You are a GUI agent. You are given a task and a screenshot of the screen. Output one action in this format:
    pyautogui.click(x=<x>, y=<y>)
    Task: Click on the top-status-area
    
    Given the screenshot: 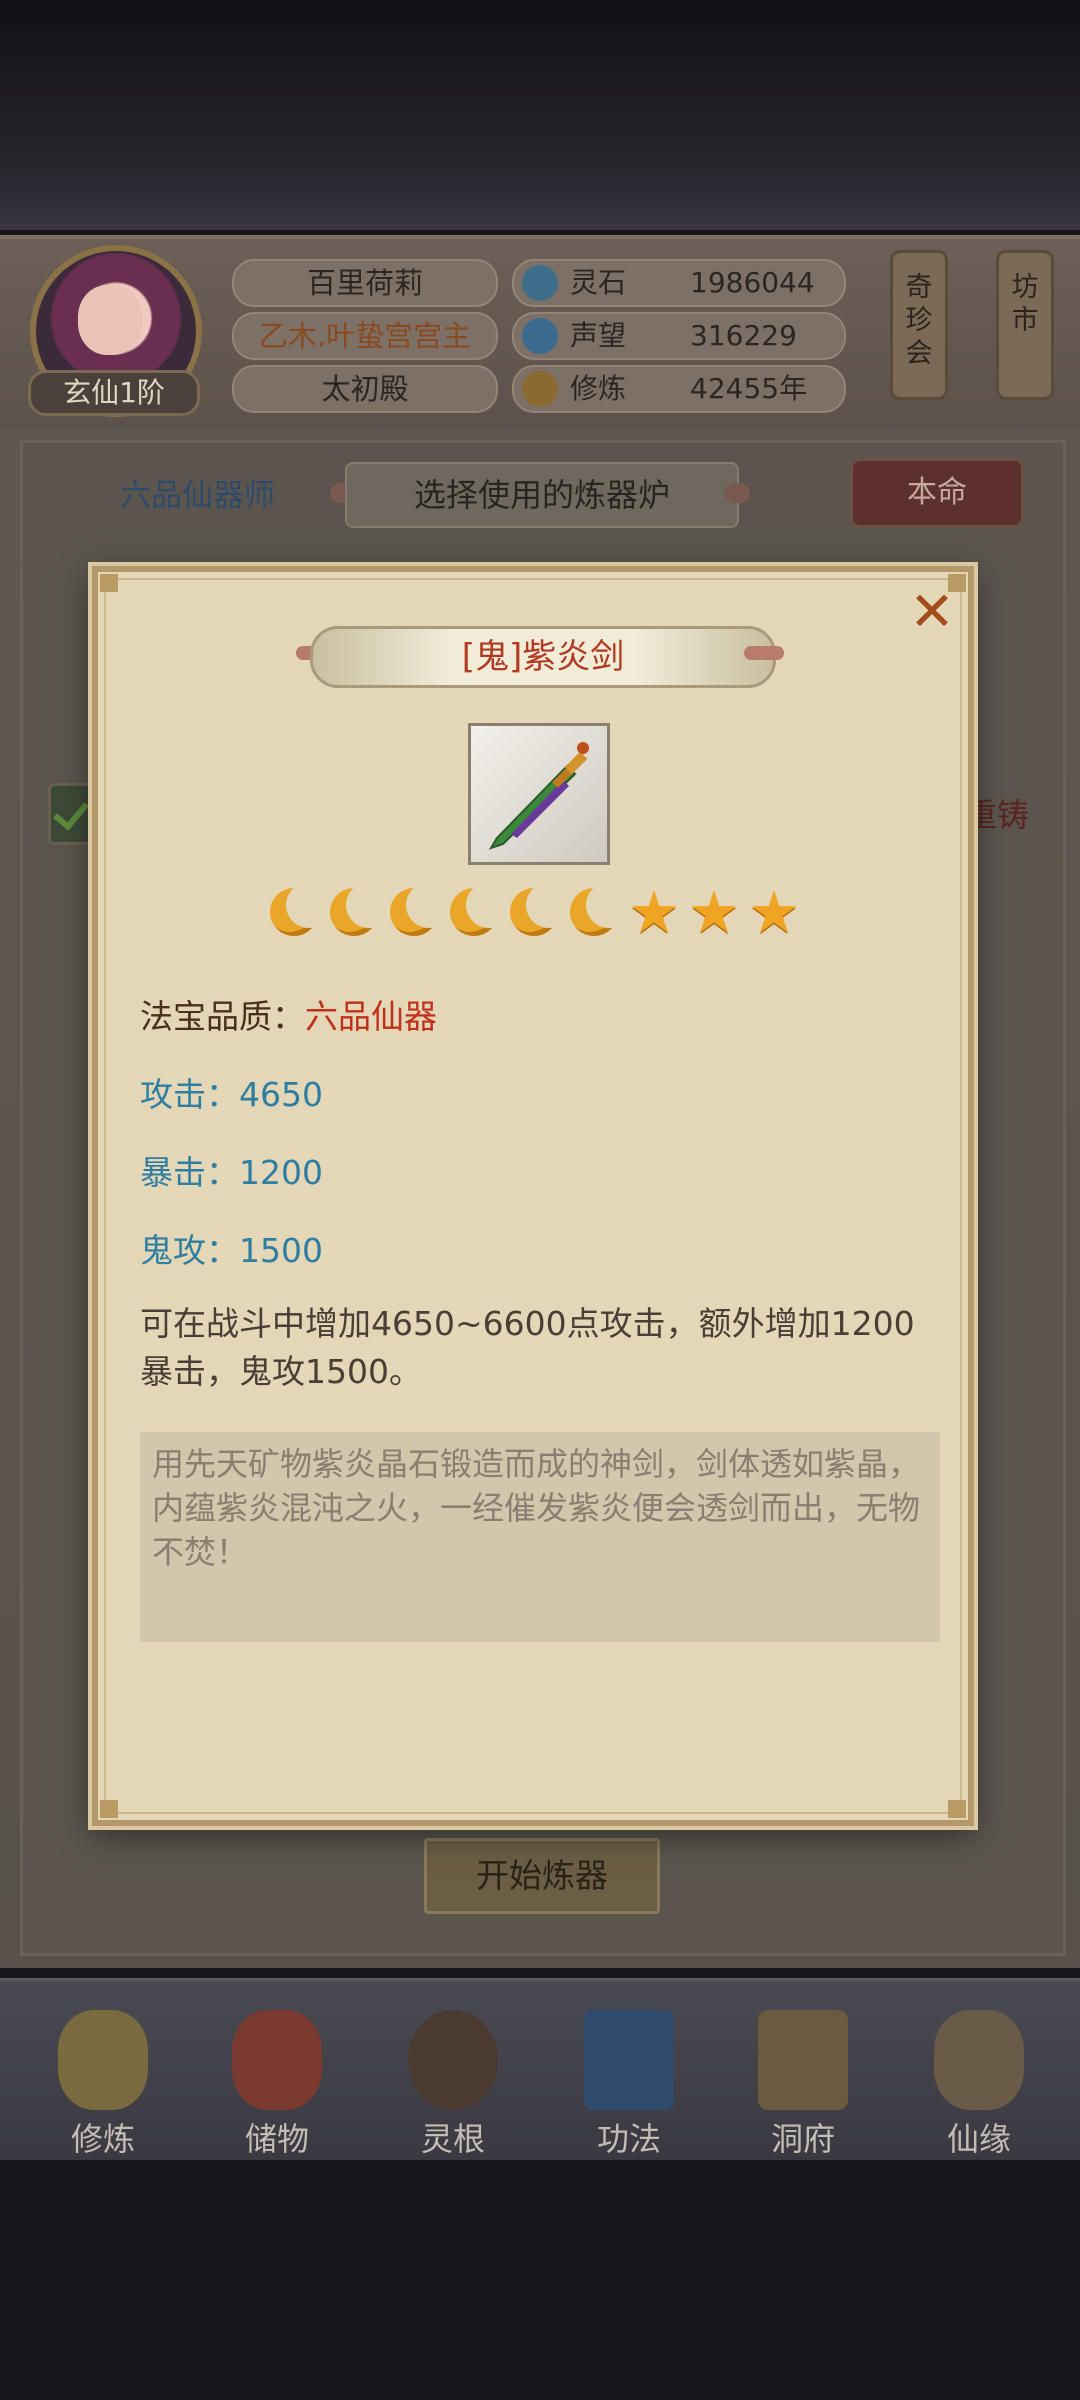 What is the action you would take?
    pyautogui.click(x=540, y=115)
    